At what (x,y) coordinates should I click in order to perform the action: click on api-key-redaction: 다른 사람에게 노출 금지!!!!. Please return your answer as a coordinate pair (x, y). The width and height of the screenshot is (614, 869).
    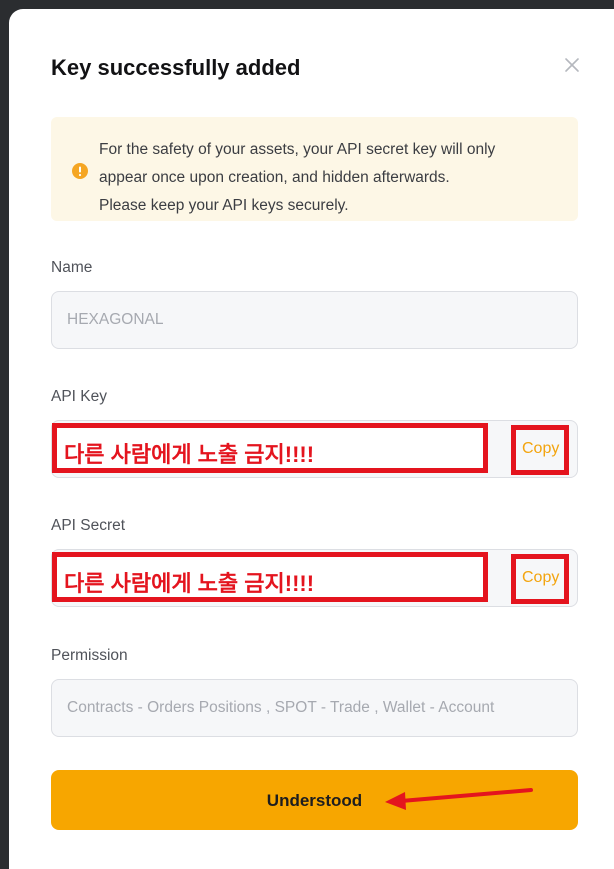
    Looking at the image, I should click on (270, 448).